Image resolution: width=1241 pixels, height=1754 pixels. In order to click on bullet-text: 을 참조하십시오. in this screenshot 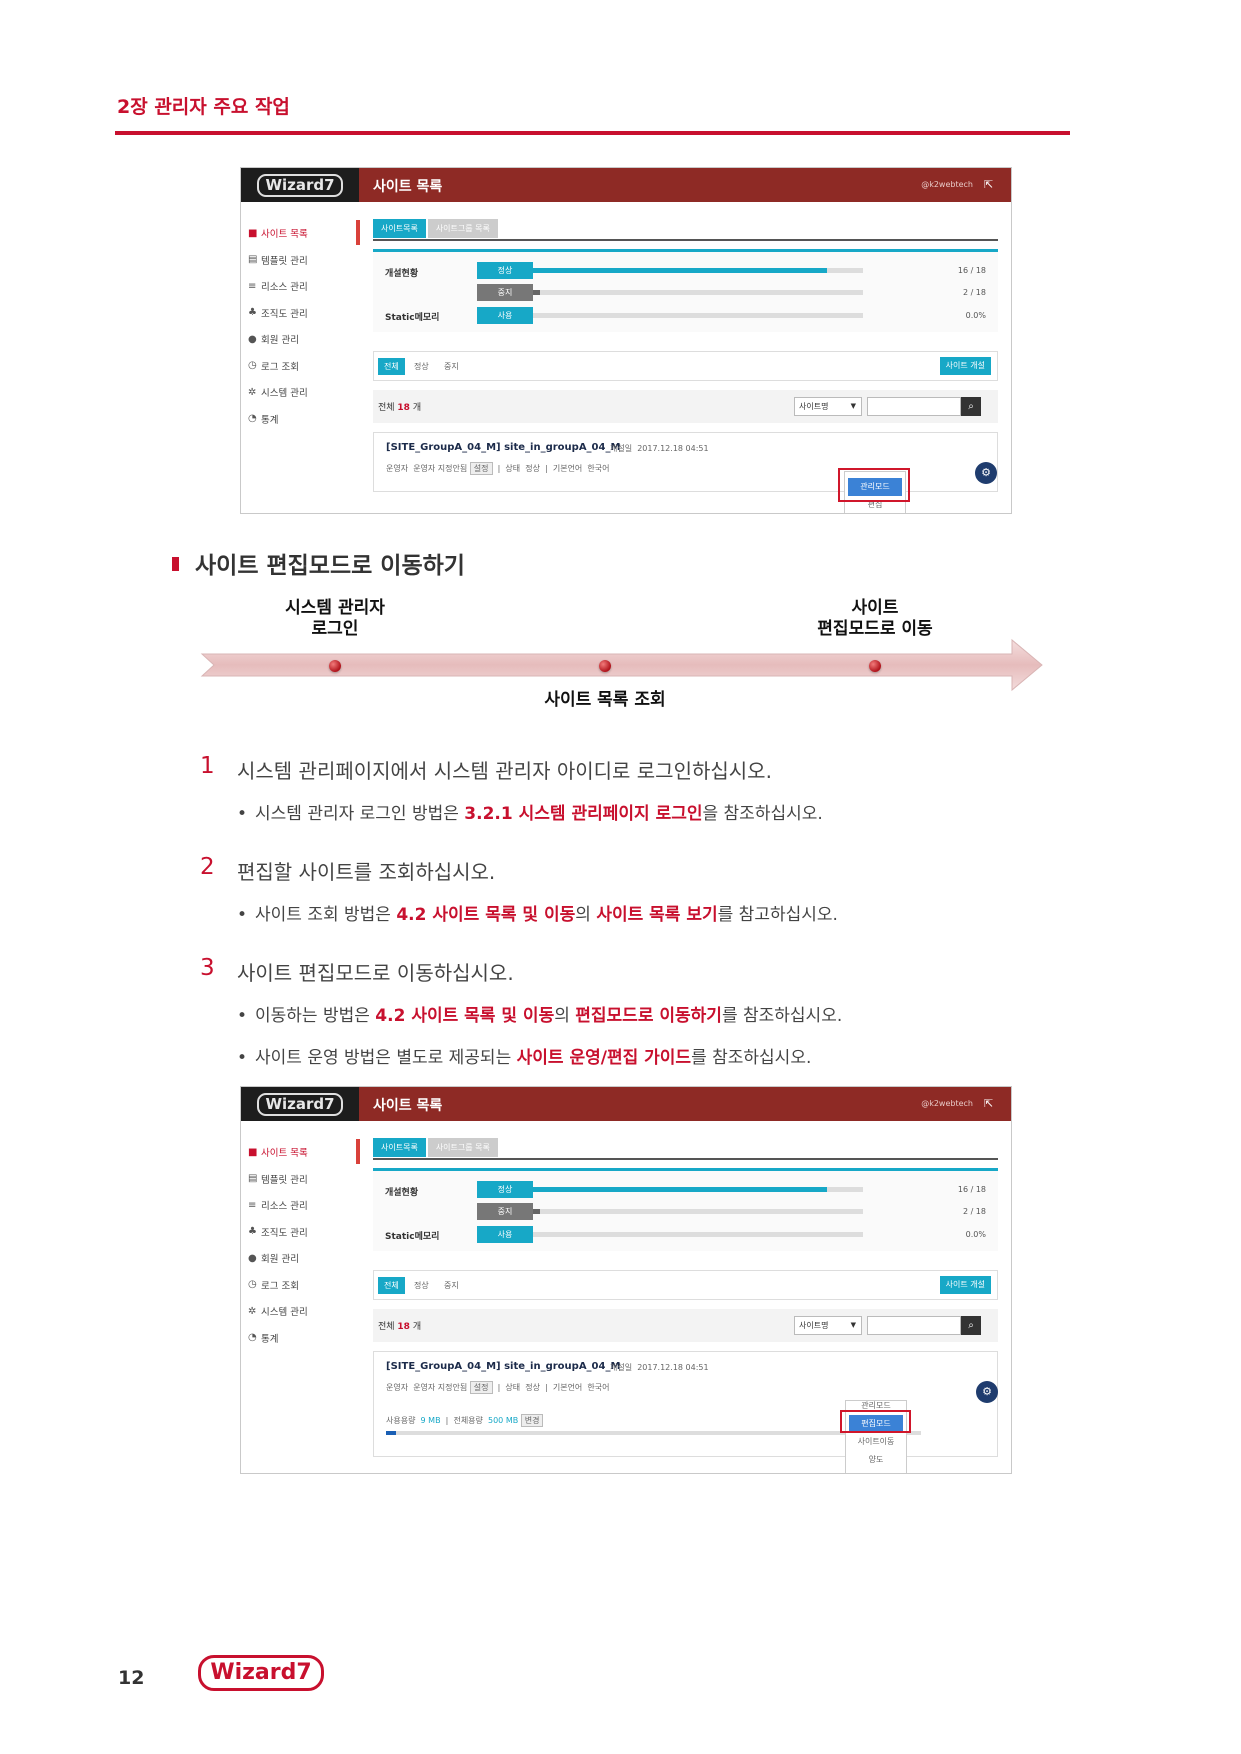, I will do `click(762, 814)`.